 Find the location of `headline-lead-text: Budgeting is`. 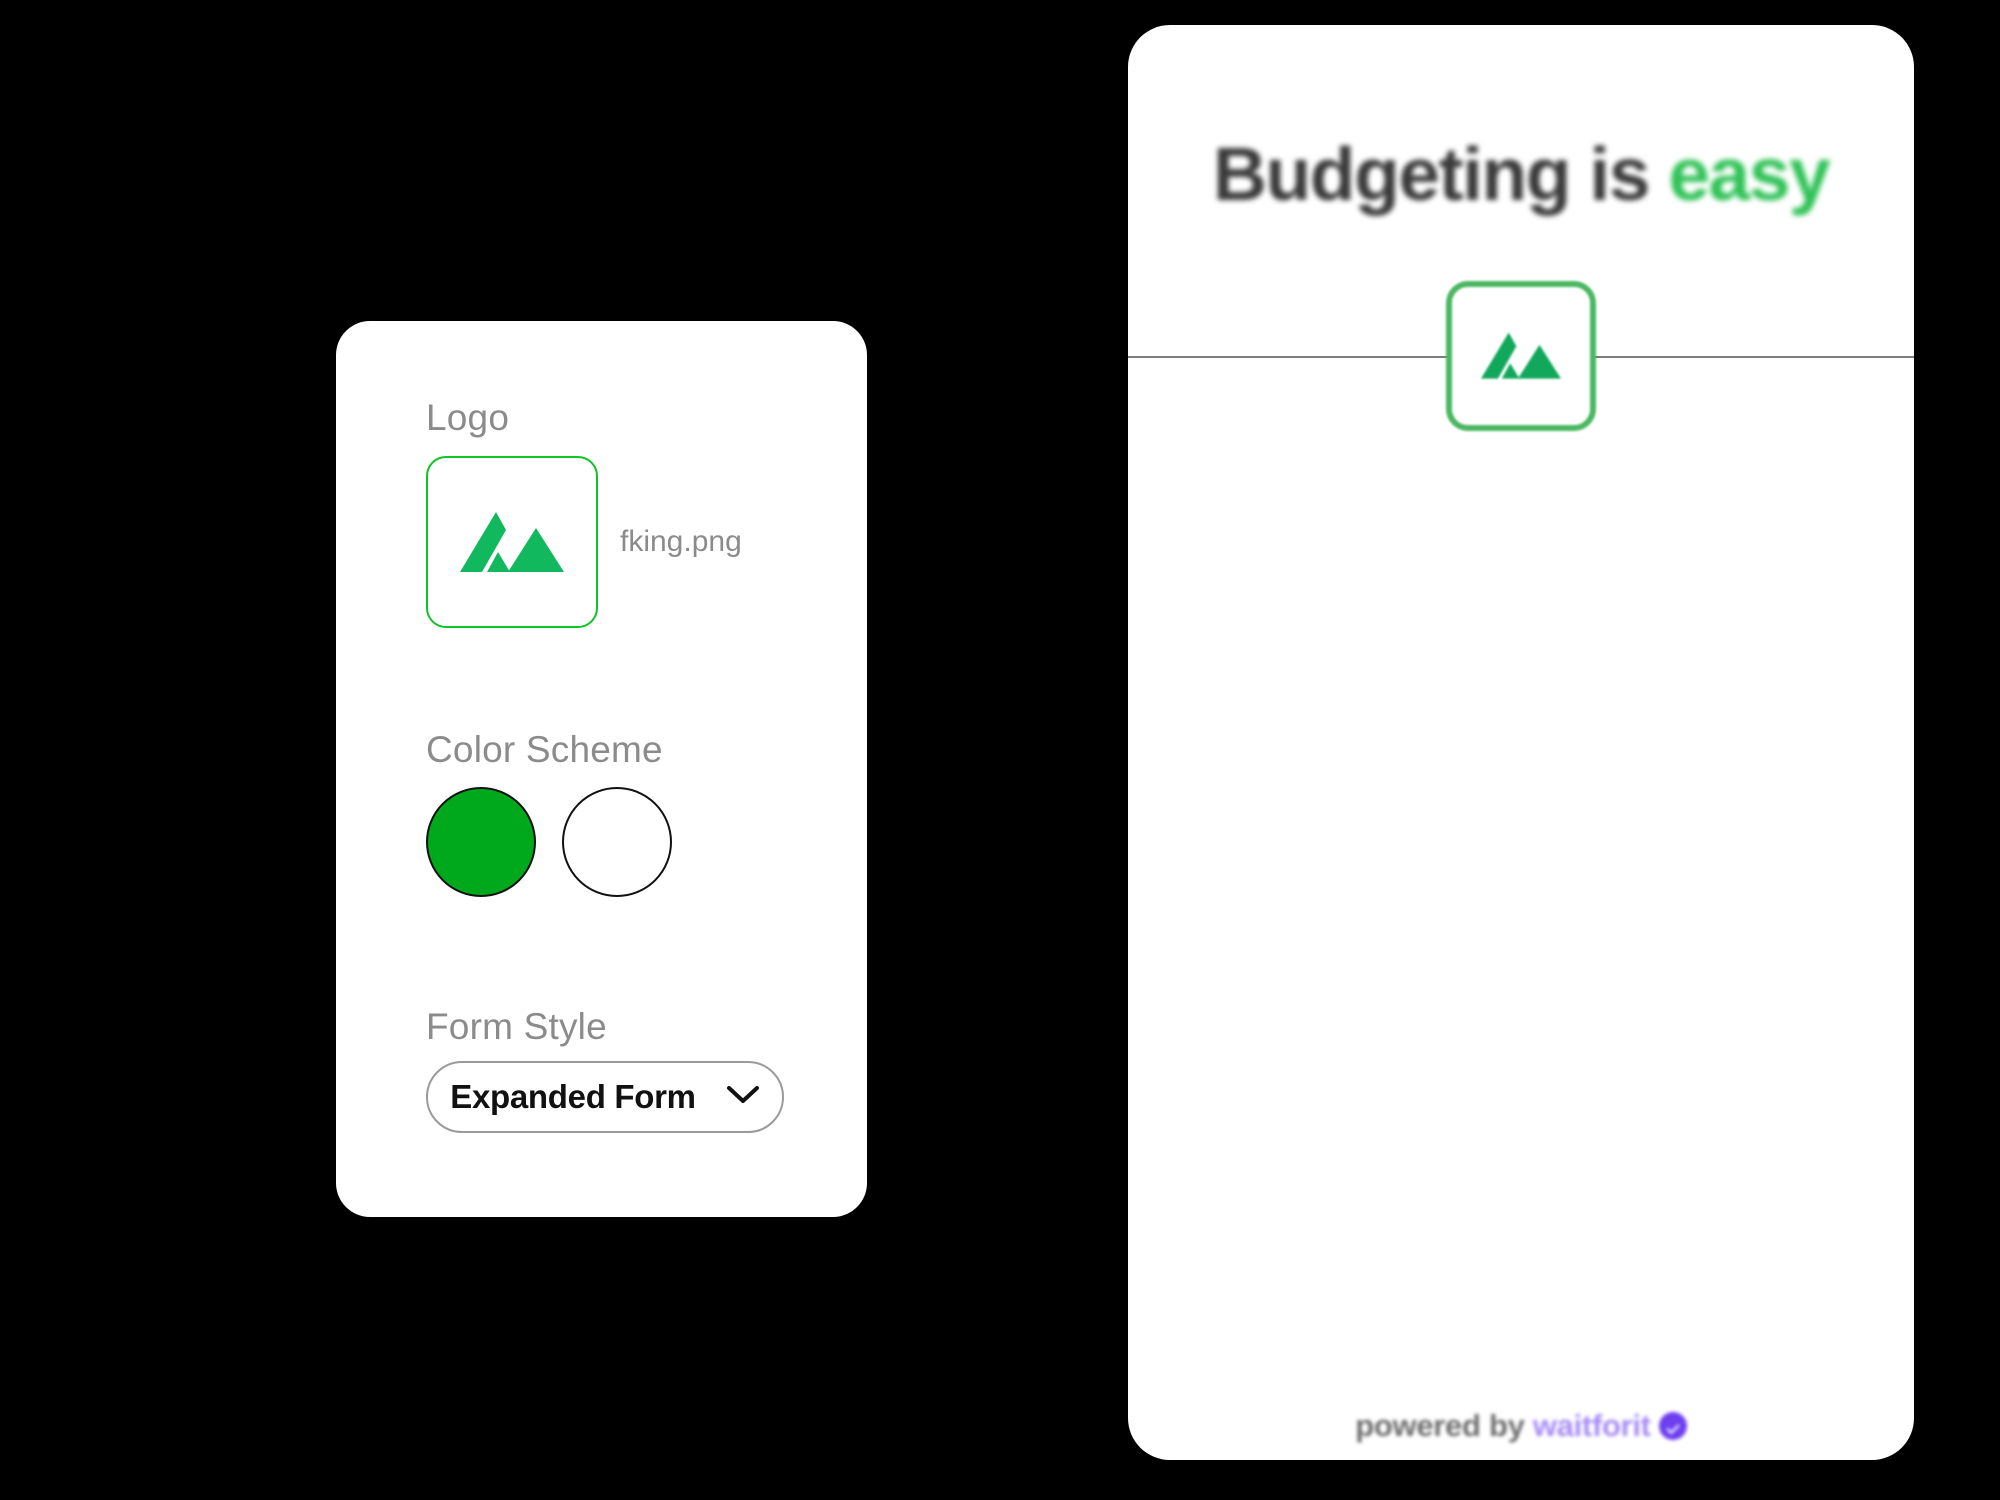

headline-lead-text: Budgeting is is located at coordinates (1431, 174).